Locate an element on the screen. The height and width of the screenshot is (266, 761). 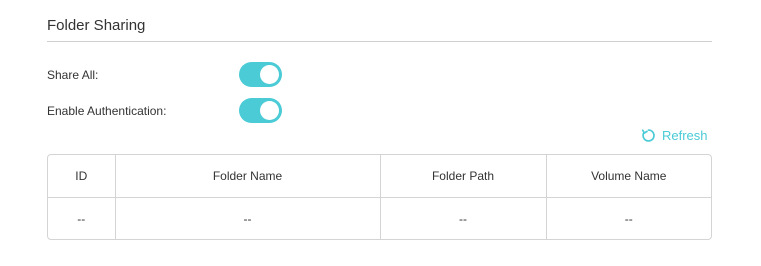
enable-authentication-toggle is located at coordinates (260, 110).